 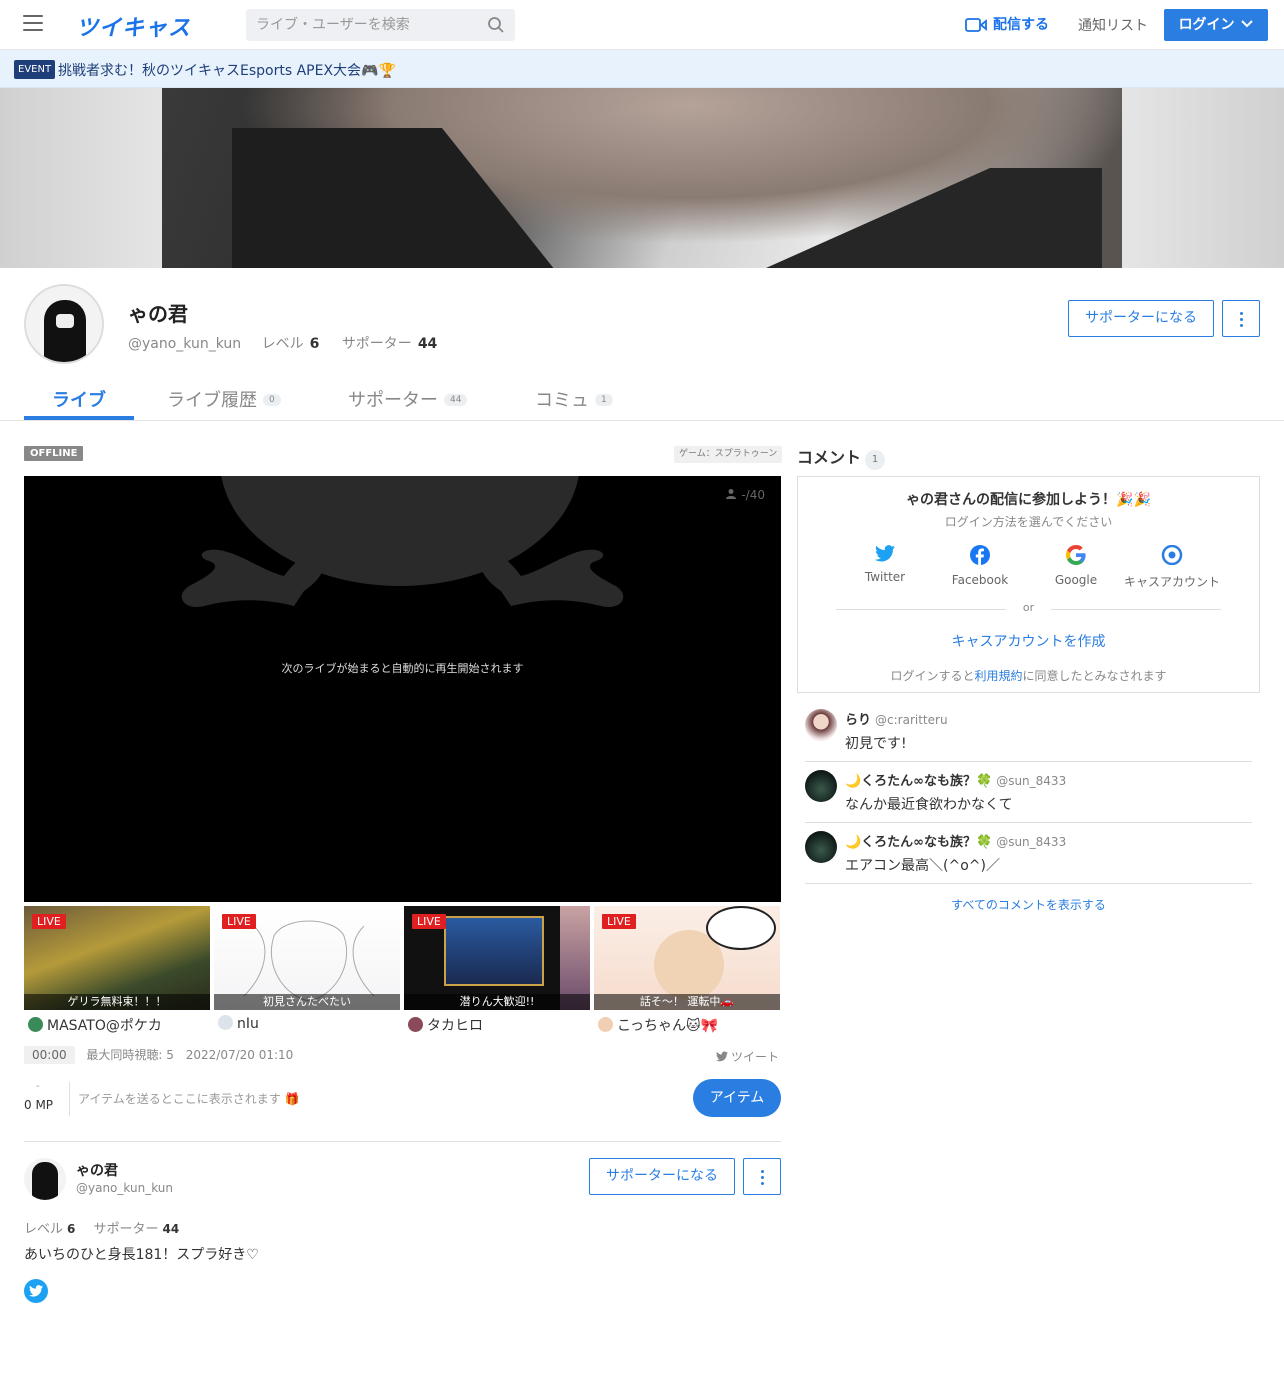 What do you see at coordinates (1028, 792) in the screenshot?
I see `comment-item: 🌙くろたん∞なも族？🍀 @sun_8433 なんか最近食欲わかなくて` at bounding box center [1028, 792].